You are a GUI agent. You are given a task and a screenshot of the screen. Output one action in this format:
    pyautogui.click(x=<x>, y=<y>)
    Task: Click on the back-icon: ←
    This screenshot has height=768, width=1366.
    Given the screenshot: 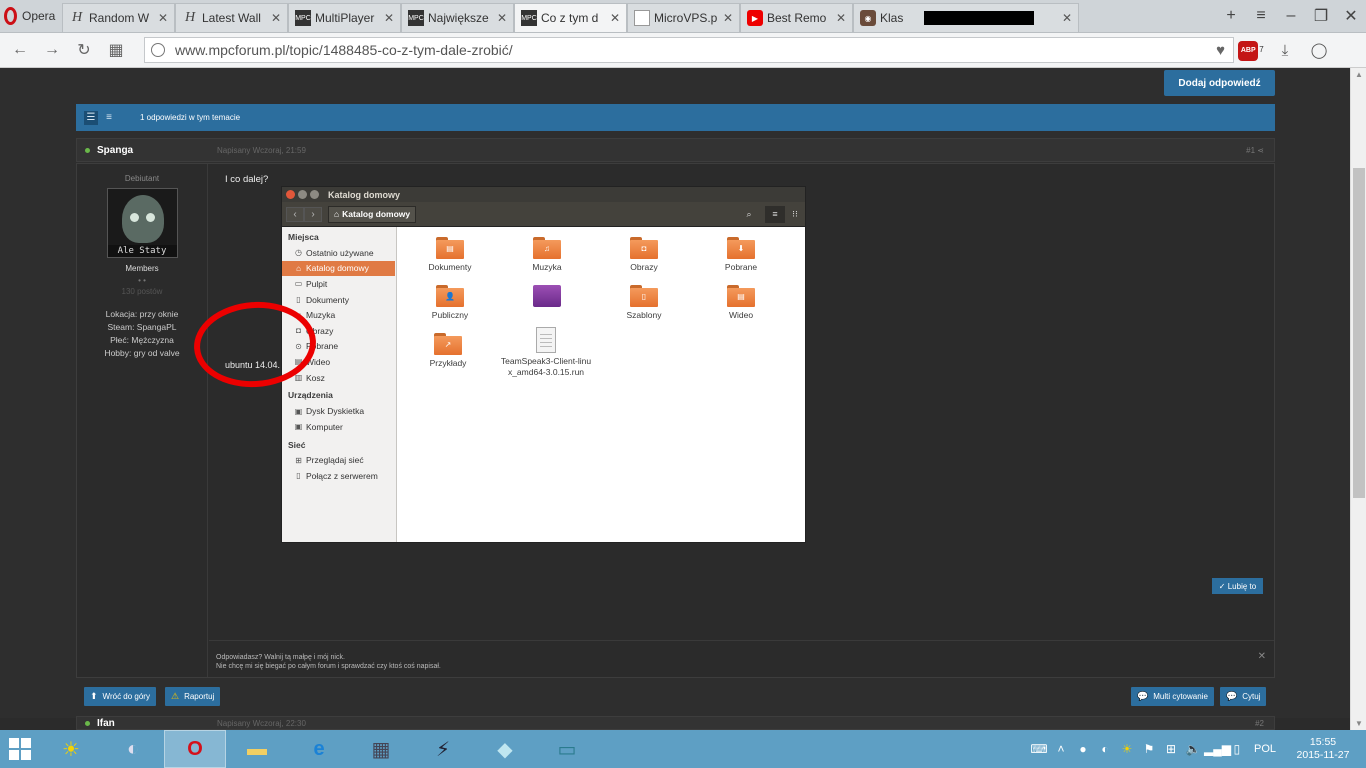 What is the action you would take?
    pyautogui.click(x=20, y=50)
    